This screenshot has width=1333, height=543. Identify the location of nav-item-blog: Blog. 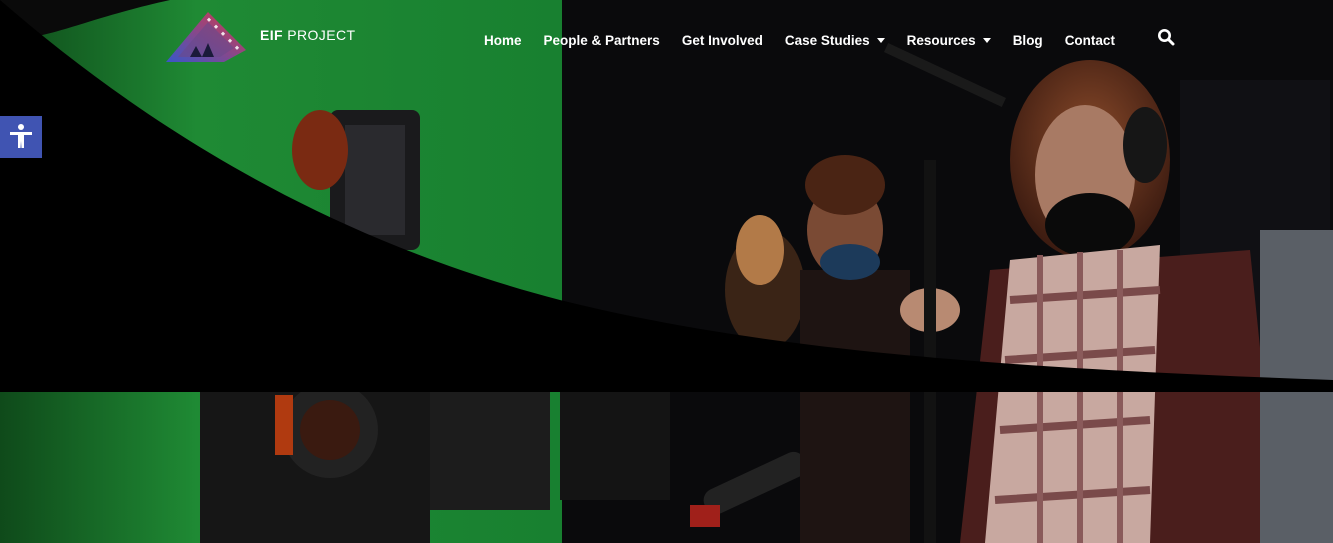
(1028, 40).